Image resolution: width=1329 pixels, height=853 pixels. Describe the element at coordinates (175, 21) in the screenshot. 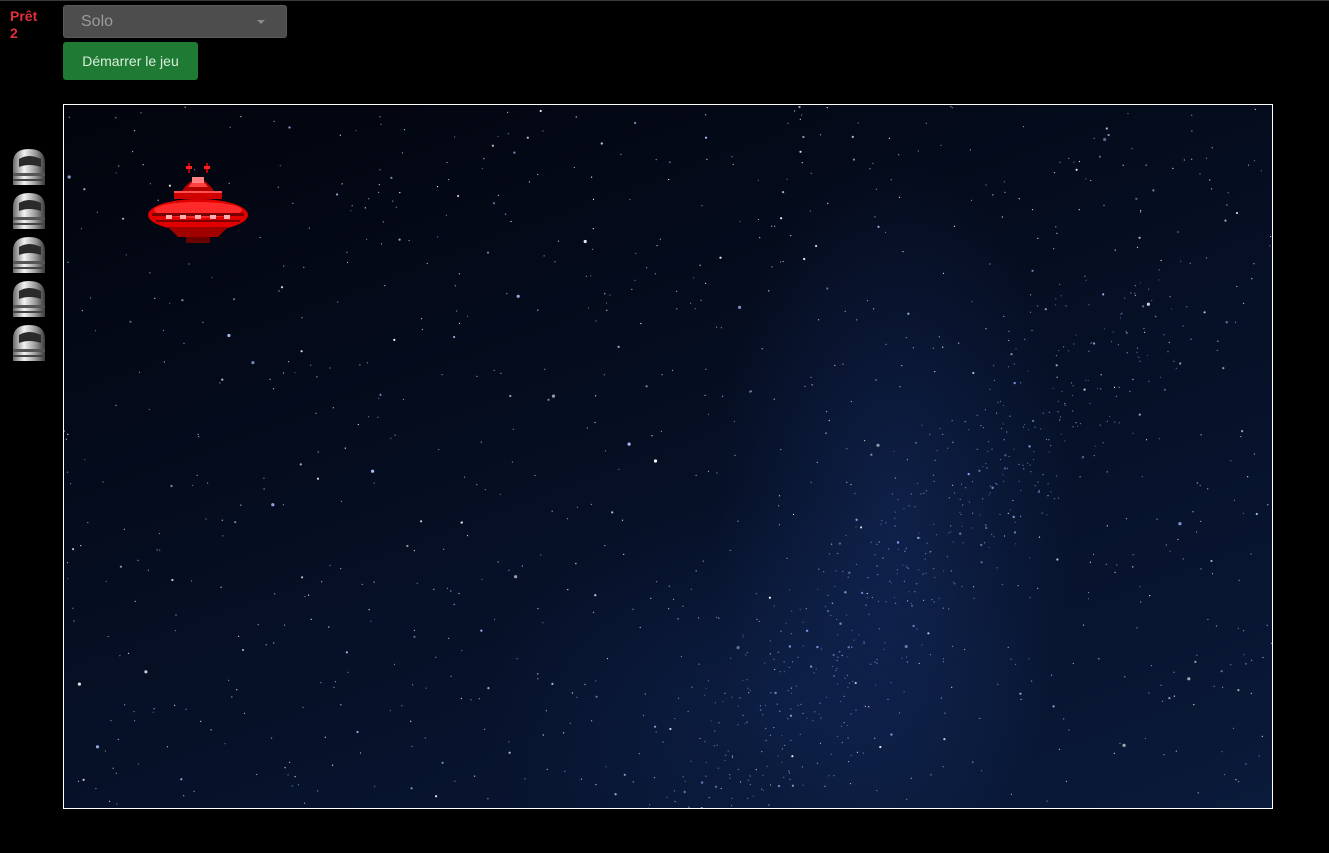

I see `mode-select: Solo` at that location.